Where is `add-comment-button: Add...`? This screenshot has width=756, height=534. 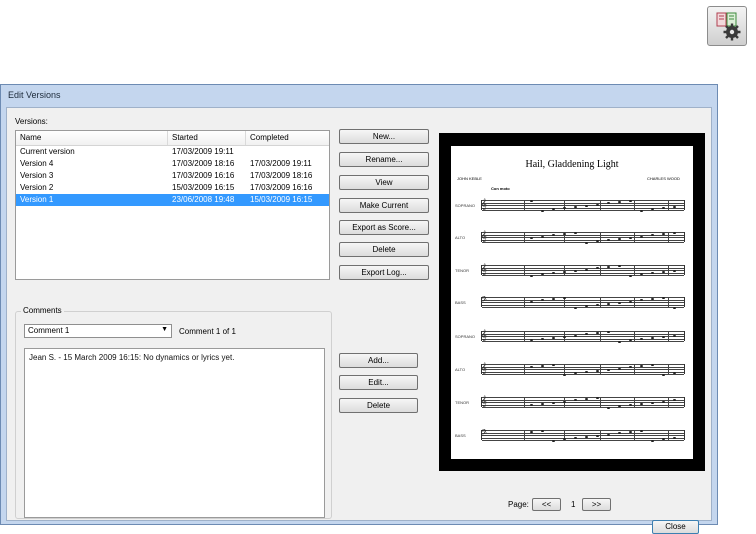 add-comment-button: Add... is located at coordinates (378, 360).